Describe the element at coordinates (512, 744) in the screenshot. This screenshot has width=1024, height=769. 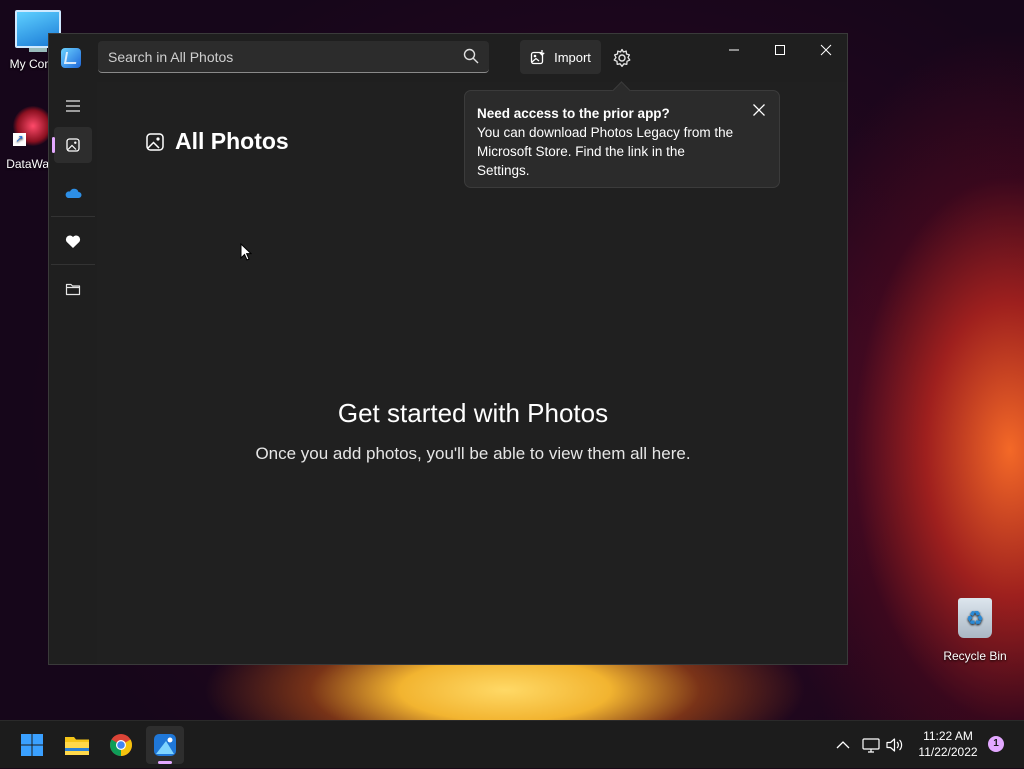
I see `taskbar: 11:22 AM 11/22/2022` at that location.